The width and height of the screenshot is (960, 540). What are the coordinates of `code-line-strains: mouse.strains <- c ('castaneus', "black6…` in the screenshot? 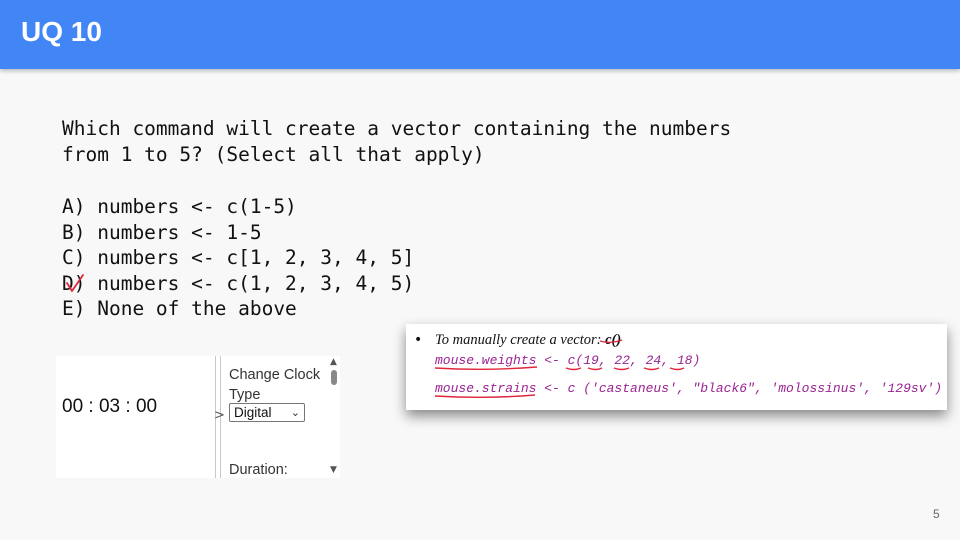 It's located at (689, 388).